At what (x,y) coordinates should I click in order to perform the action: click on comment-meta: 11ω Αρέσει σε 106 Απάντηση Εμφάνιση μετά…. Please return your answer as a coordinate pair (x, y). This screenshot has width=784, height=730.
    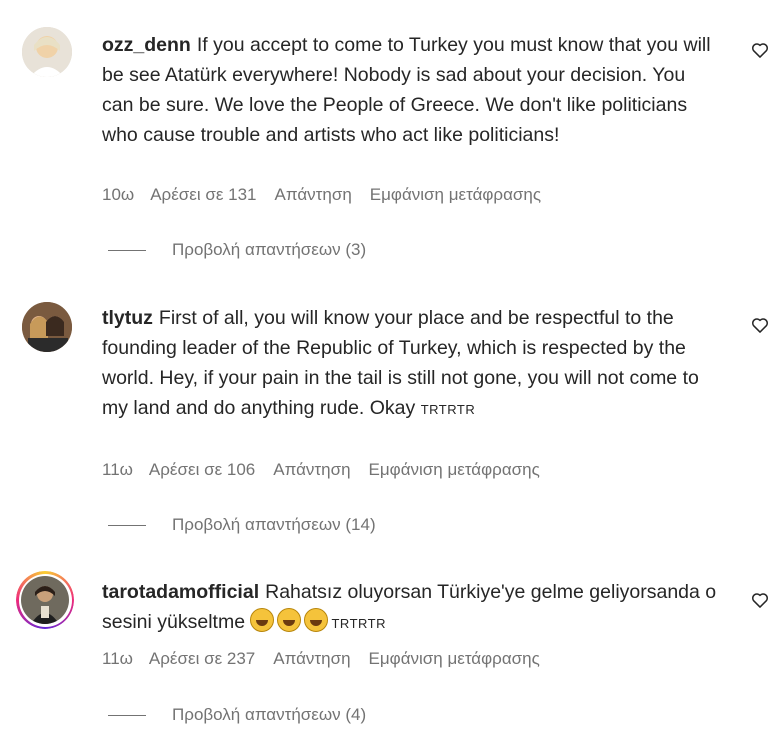
    Looking at the image, I should click on (330, 470).